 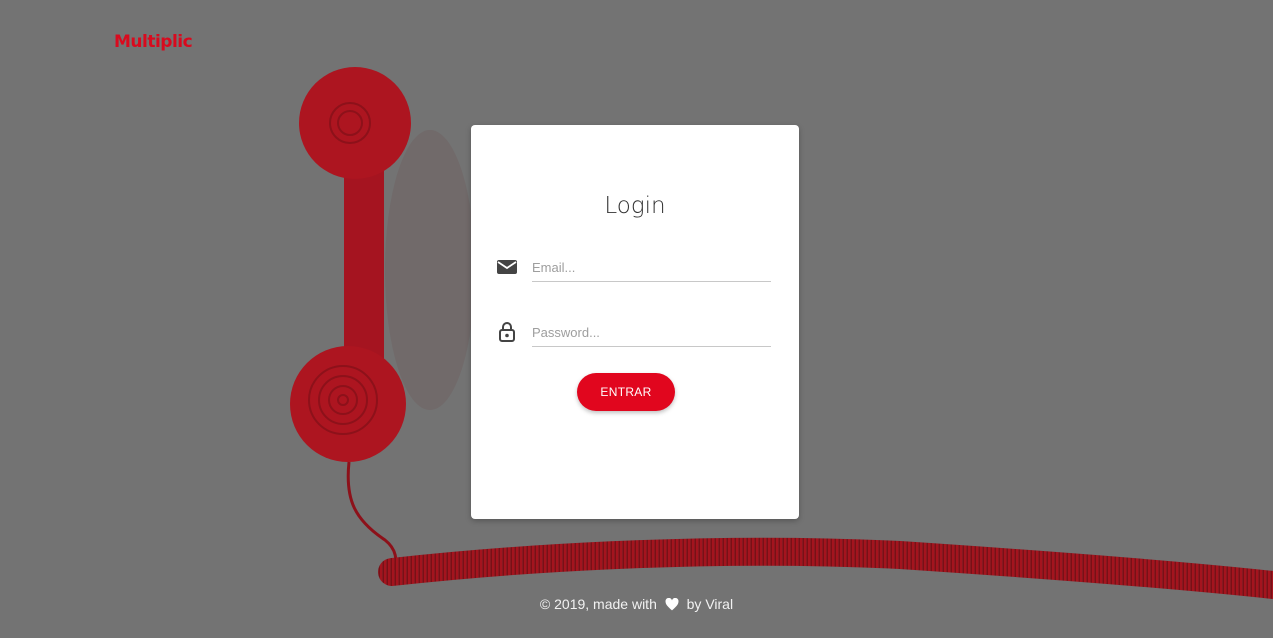 What do you see at coordinates (507, 332) in the screenshot?
I see `lock-icon` at bounding box center [507, 332].